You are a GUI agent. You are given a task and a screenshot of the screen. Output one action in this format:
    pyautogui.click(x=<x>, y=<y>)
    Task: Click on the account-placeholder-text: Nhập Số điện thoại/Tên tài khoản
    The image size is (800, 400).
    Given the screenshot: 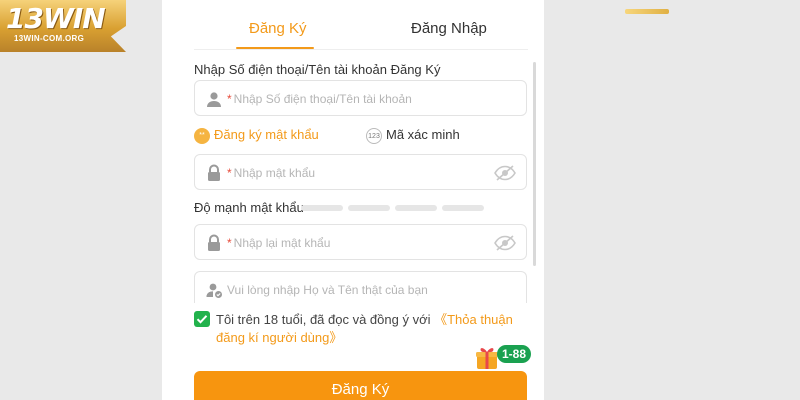 What is the action you would take?
    pyautogui.click(x=322, y=99)
    